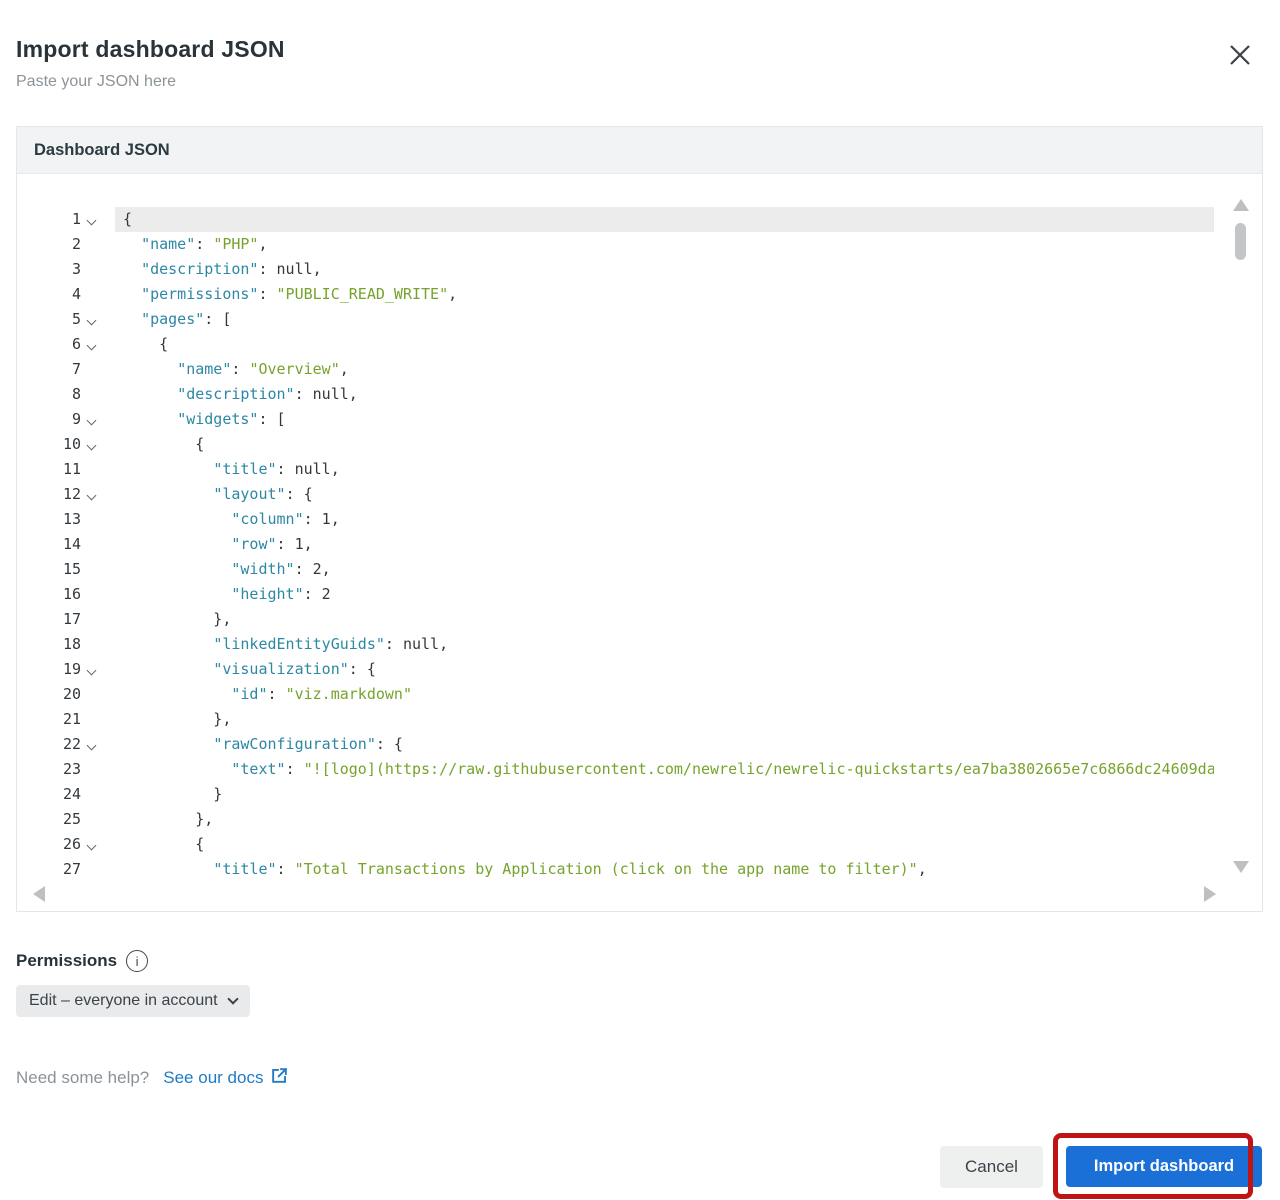  What do you see at coordinates (76, 394) in the screenshot?
I see `line-number: 8` at bounding box center [76, 394].